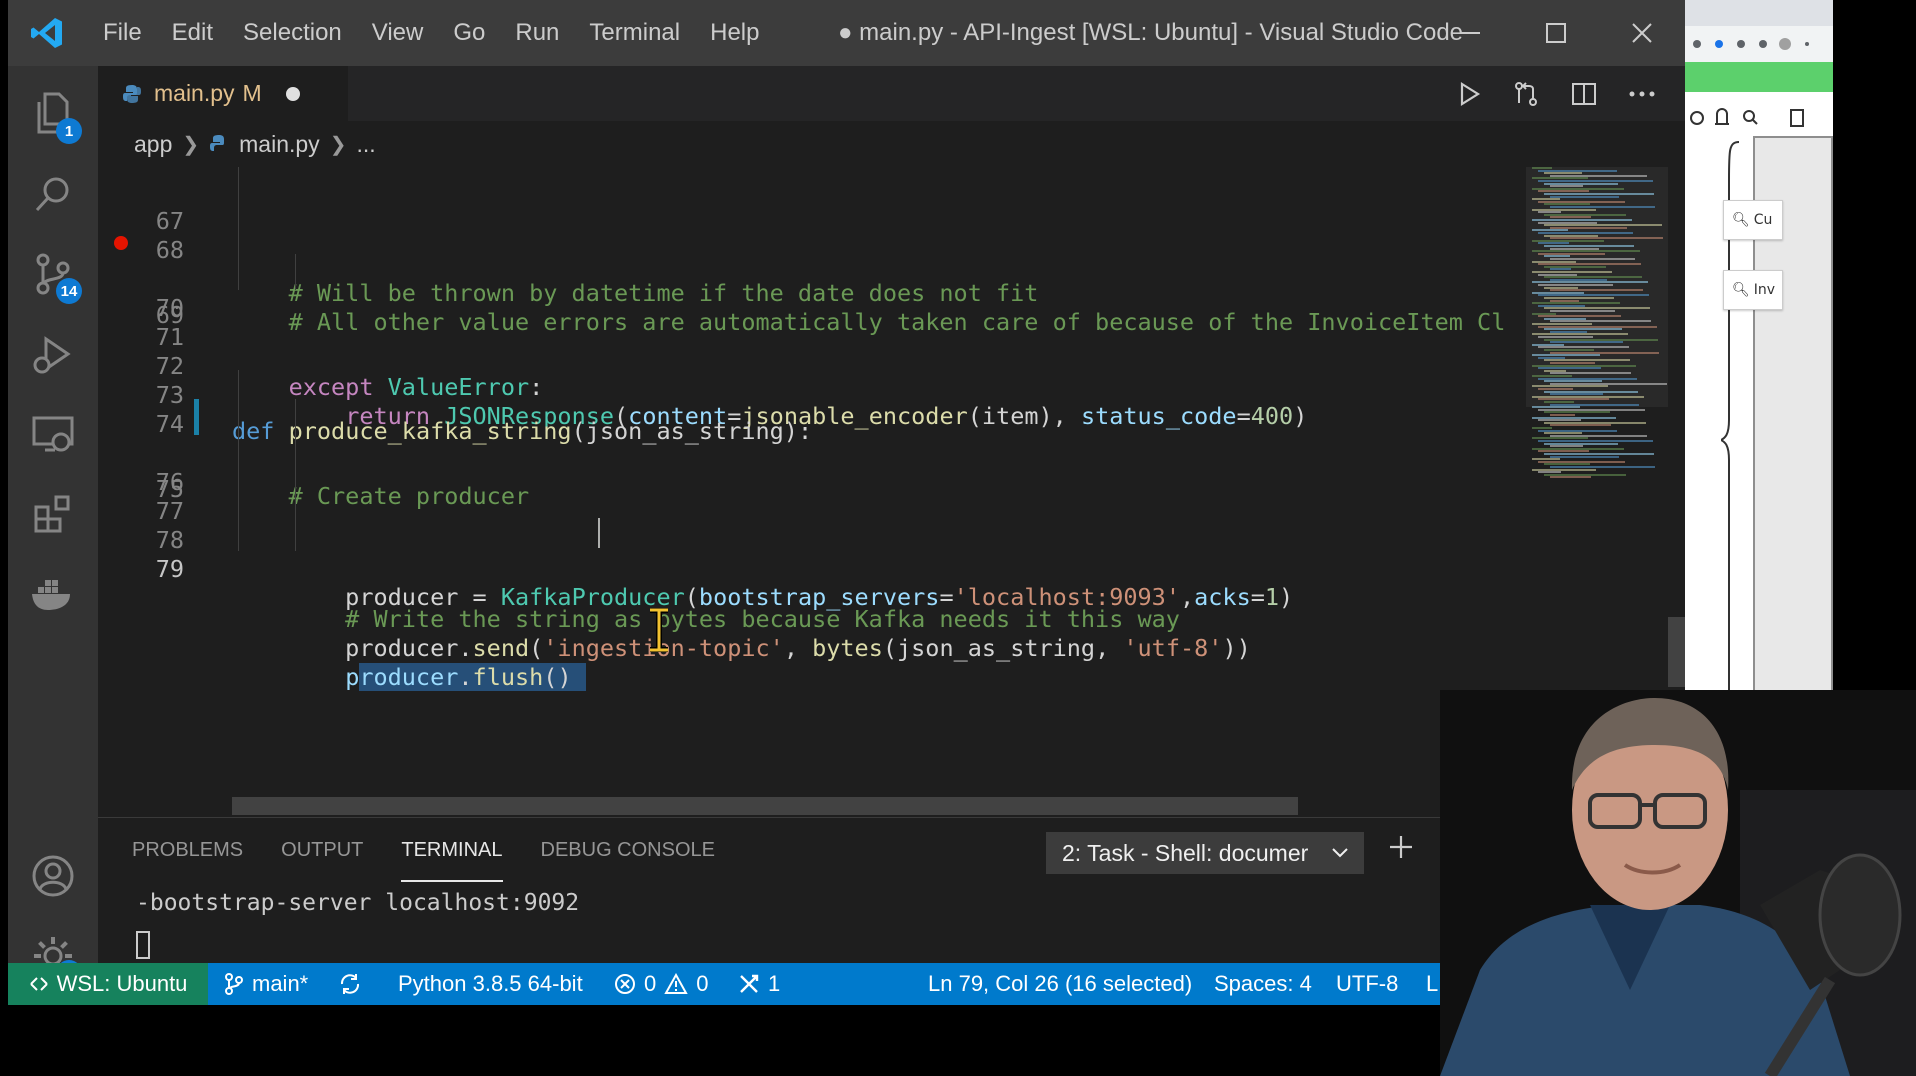  I want to click on page-toolbar-icons, so click(1747, 117).